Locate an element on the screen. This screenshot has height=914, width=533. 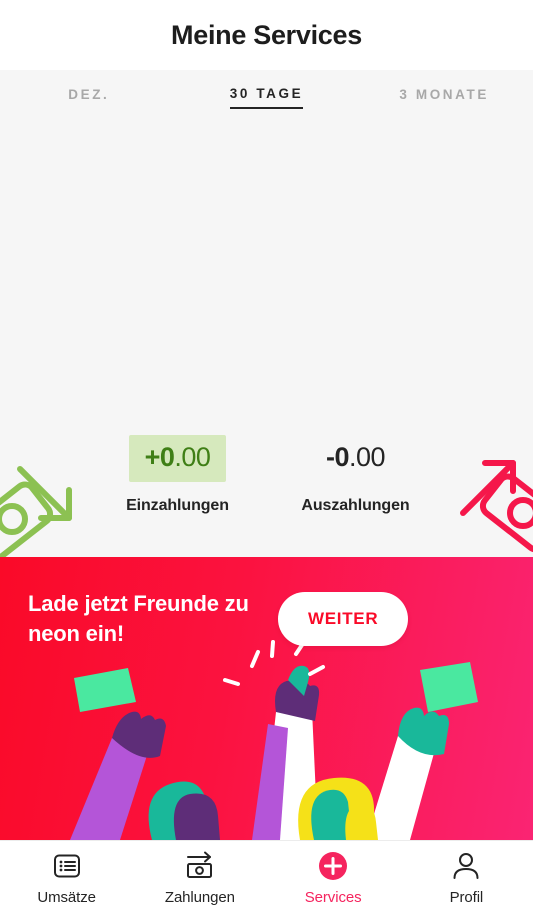
header: Meine Services is located at coordinates (266, 35).